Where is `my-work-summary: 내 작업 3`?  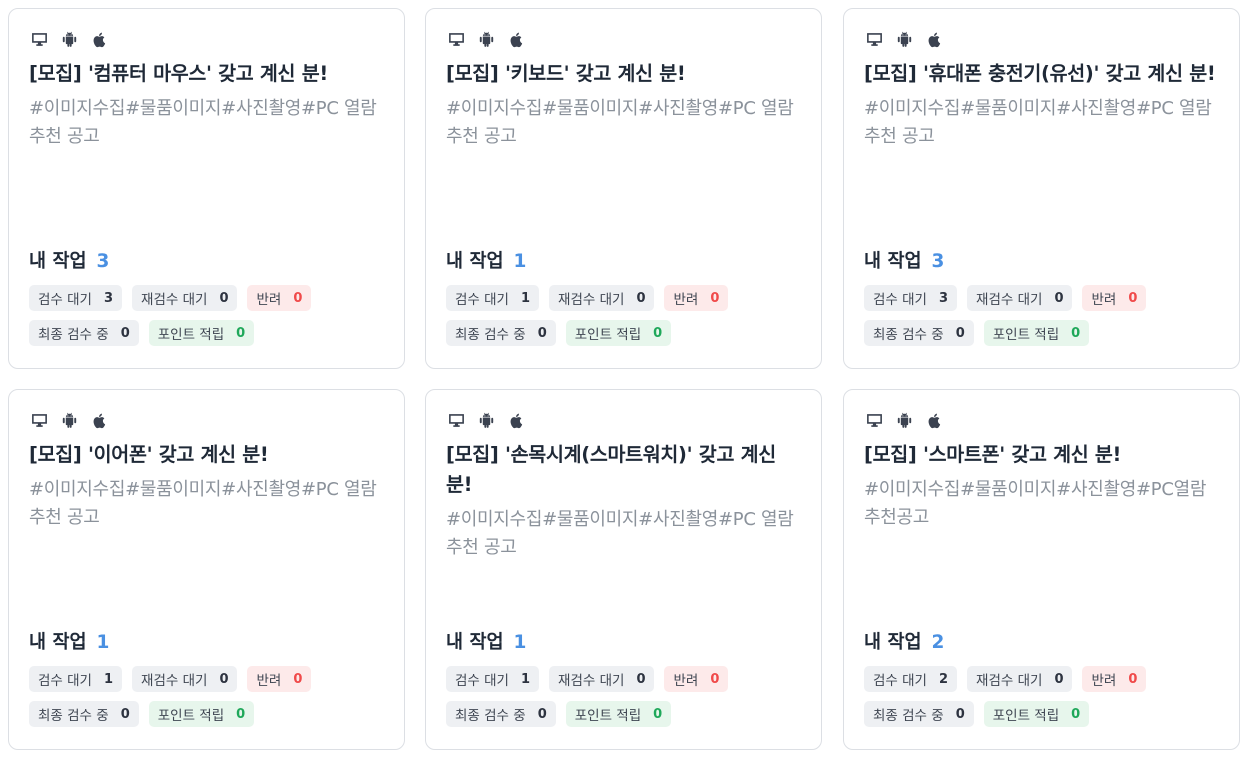 my-work-summary: 내 작업 3 is located at coordinates (904, 260).